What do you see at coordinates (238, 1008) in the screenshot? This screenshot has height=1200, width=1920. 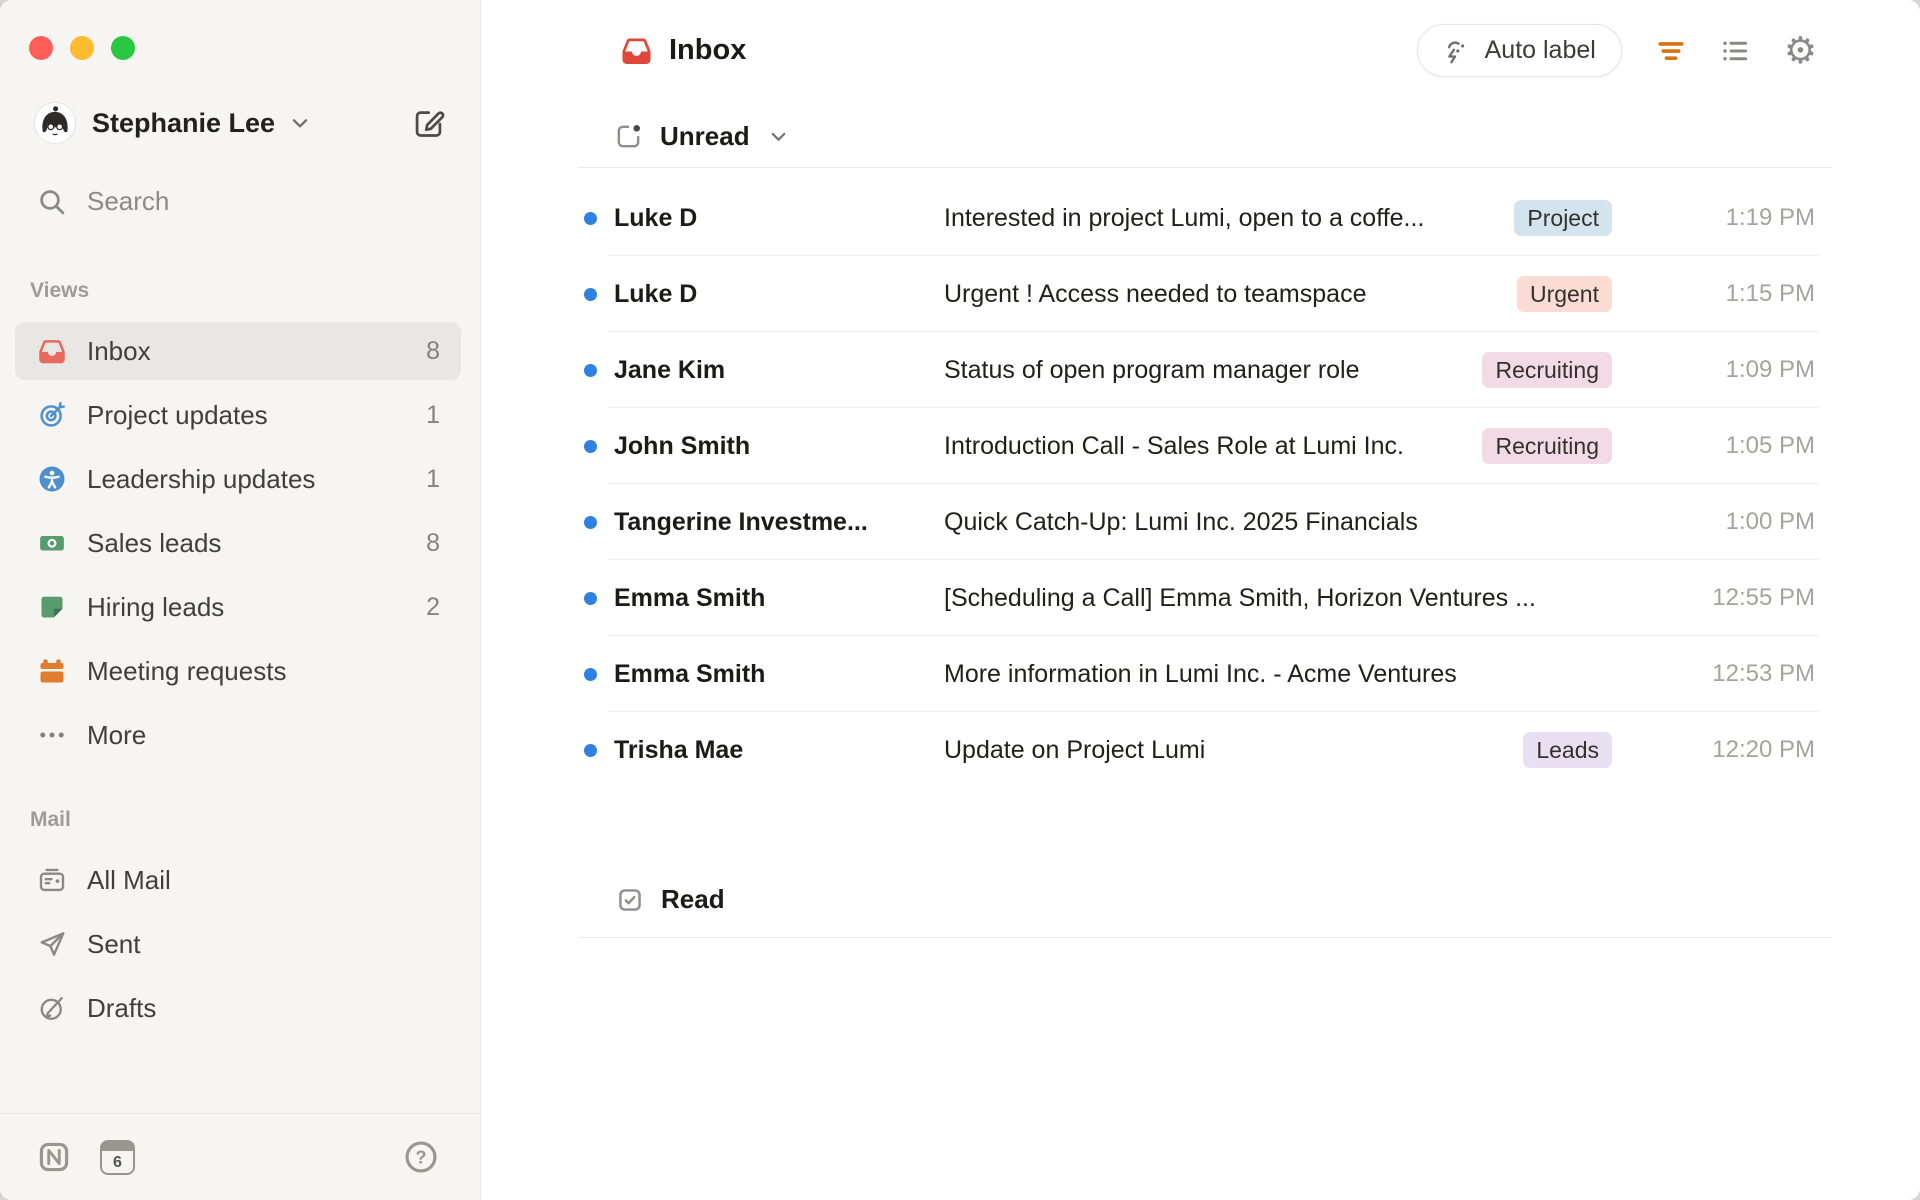 I see `sidebar-item-drafts: Drafts` at bounding box center [238, 1008].